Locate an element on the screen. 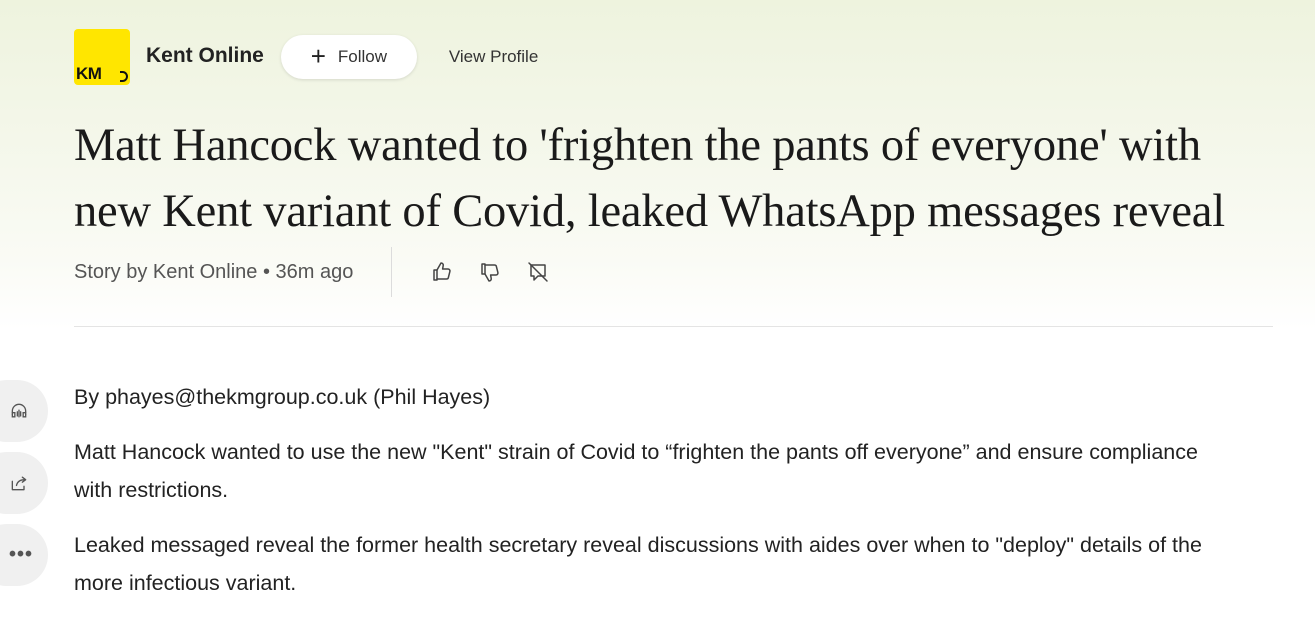 The height and width of the screenshot is (633, 1315). publisher-header: KM Kent Online + Follow View Profile is located at coordinates (306, 57).